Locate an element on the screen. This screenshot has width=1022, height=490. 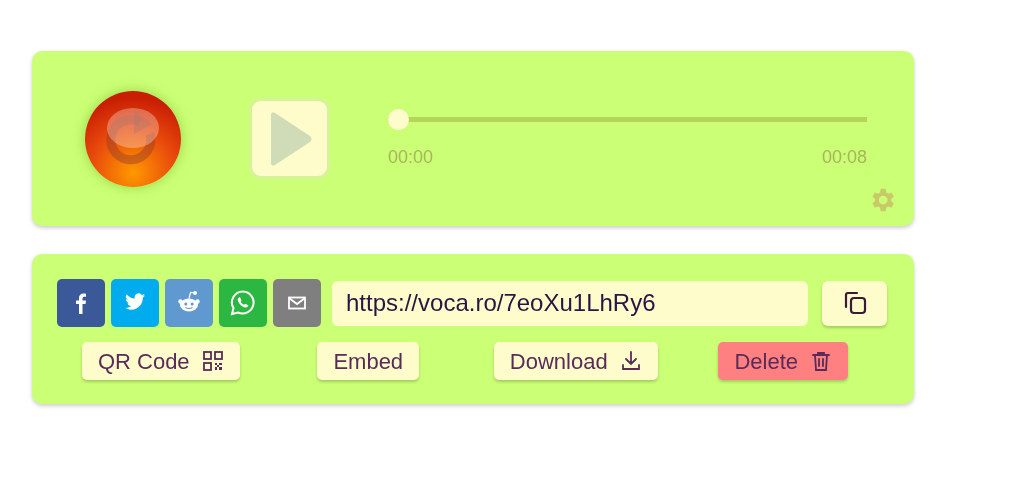
qr-code-button: QR Code is located at coordinates (160, 361).